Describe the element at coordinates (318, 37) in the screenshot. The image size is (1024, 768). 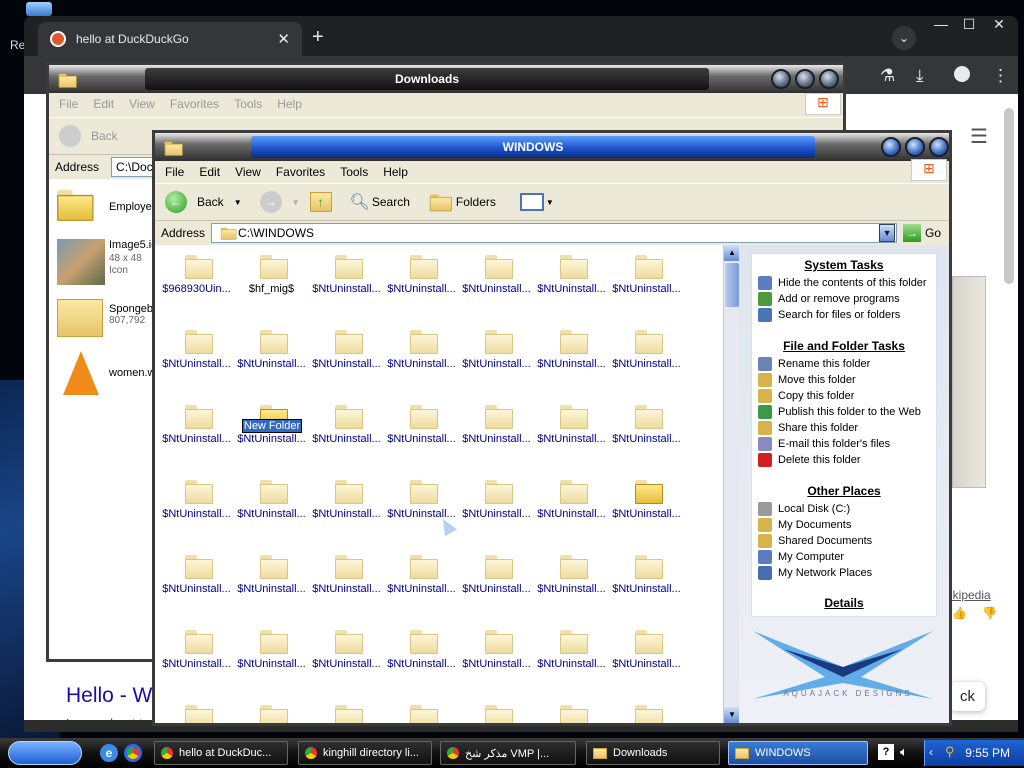
I see `new-tab-button: +` at that location.